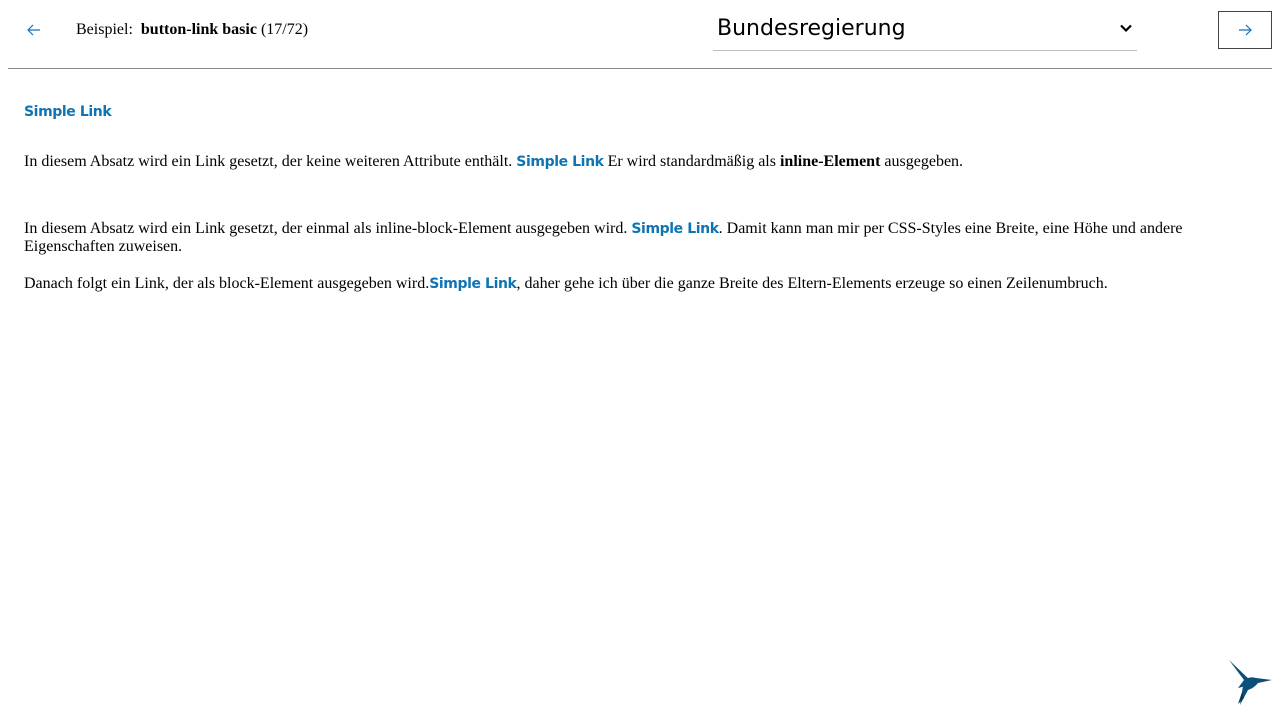  I want to click on example-label: Beispiel: button-link basic (17/72), so click(192, 30).